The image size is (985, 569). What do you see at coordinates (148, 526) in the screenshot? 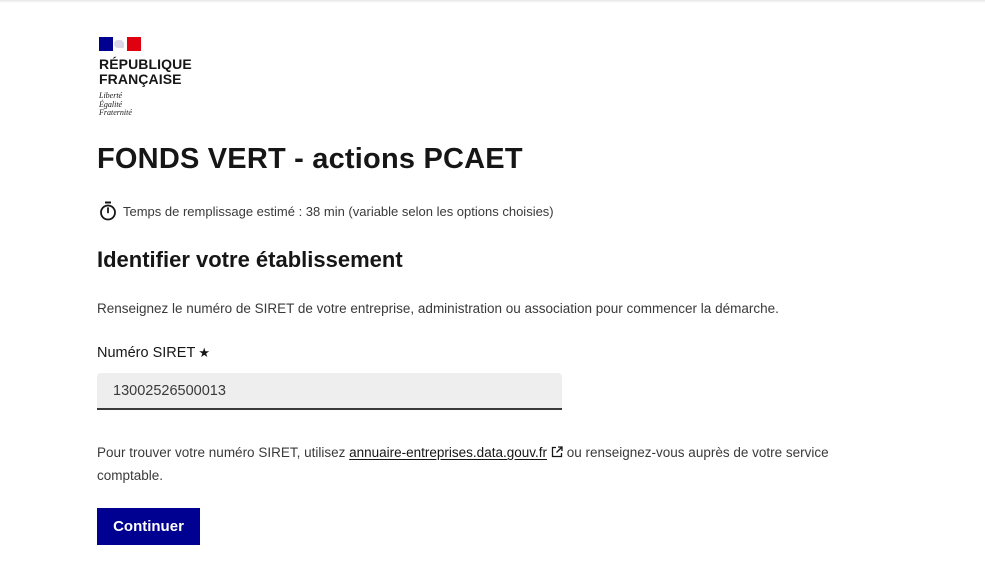
I see `continue-button: Continuer` at bounding box center [148, 526].